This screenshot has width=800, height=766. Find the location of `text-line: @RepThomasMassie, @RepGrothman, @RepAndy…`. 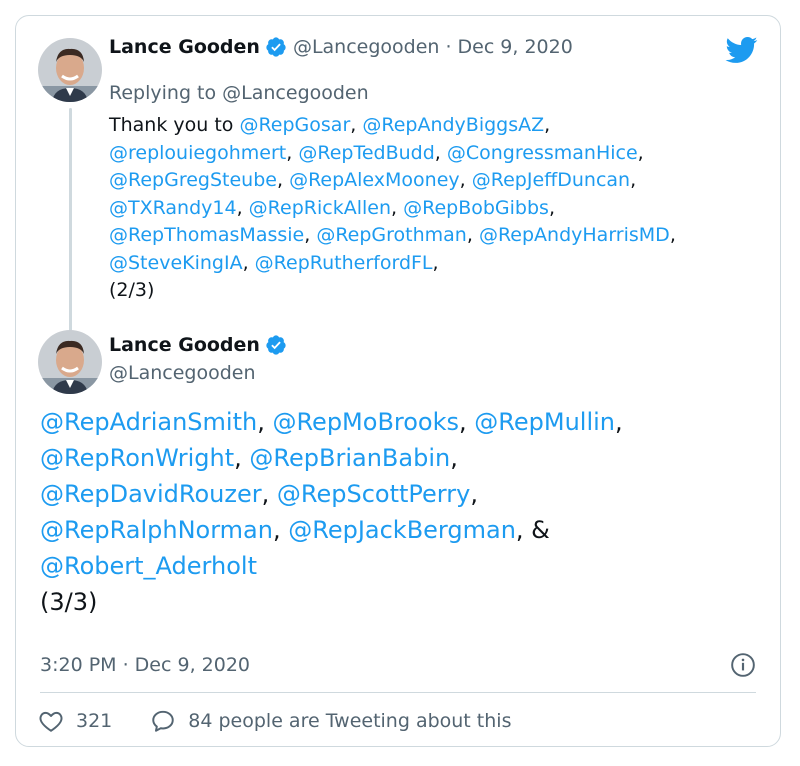

text-line: @RepThomasMassie, @RepGrothman, @RepAndy… is located at coordinates (439, 236).